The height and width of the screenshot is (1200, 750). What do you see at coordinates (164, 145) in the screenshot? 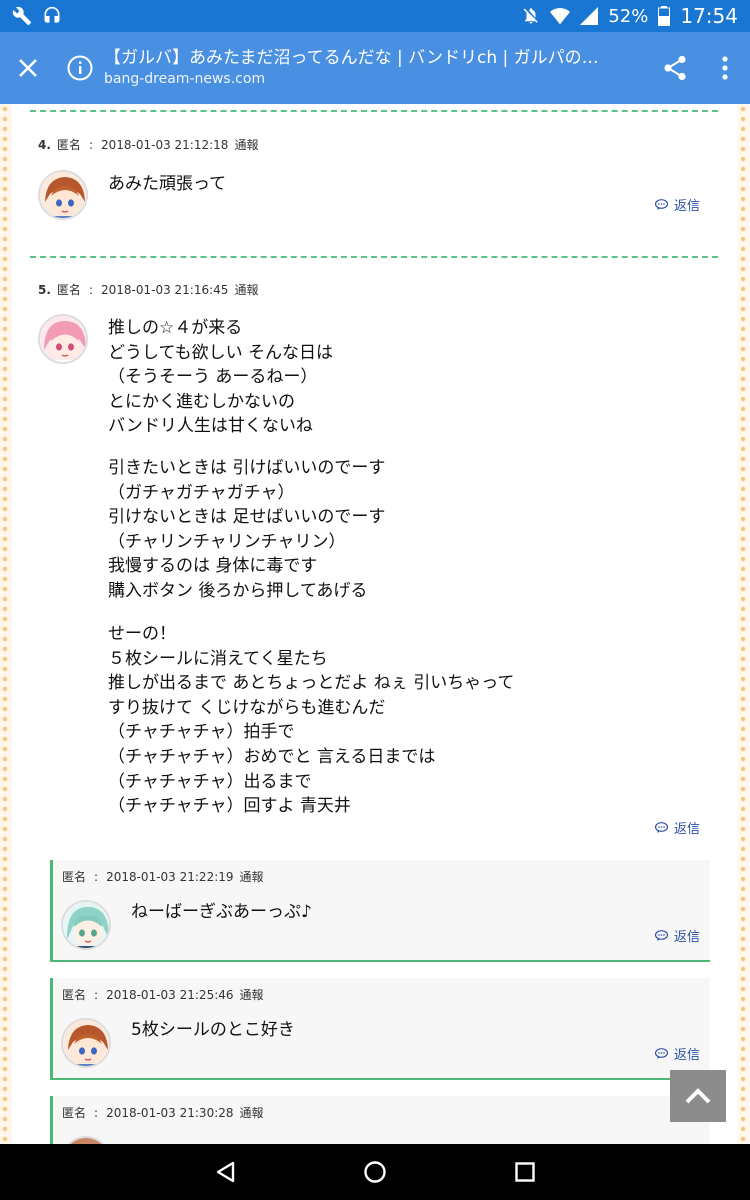
I see `comment-timestamp: 2018-01-03 21:12:18` at bounding box center [164, 145].